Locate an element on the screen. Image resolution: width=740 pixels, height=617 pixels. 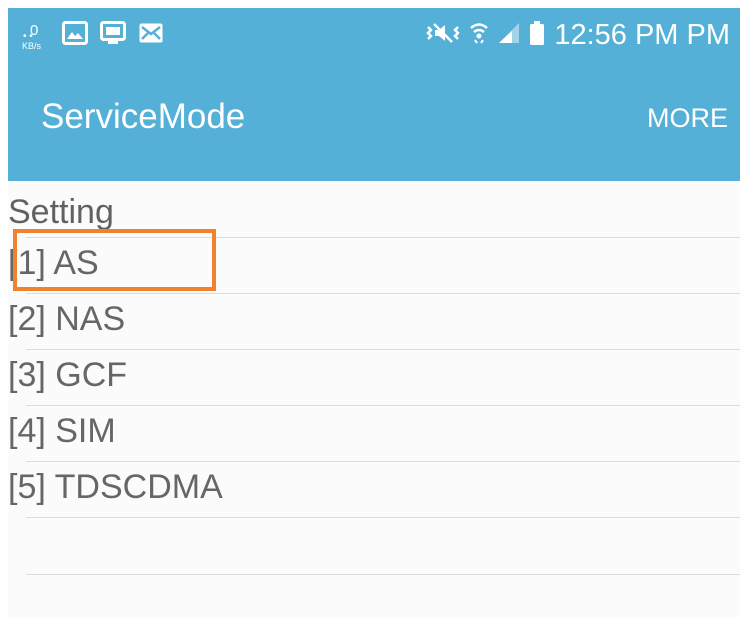
menu-item-nas: [2] NAS is located at coordinates (374, 321).